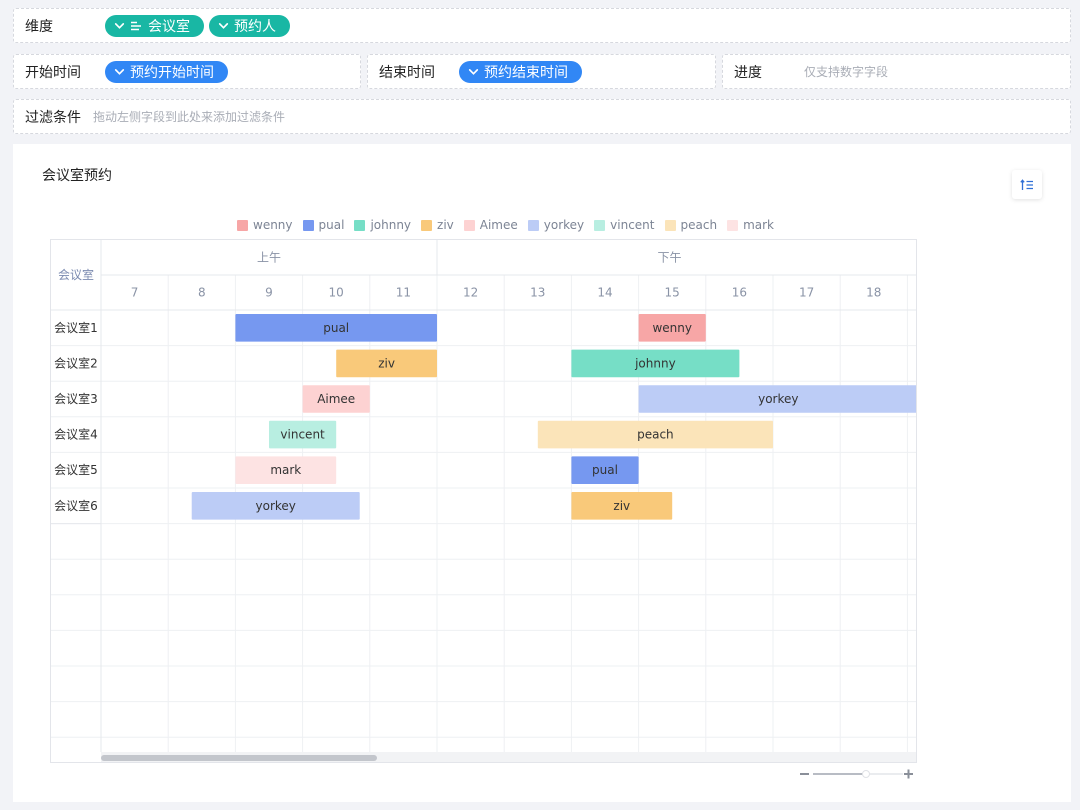 This screenshot has width=1080, height=810. Describe the element at coordinates (76, 398) in the screenshot. I see `row-label: 会议室3` at that location.